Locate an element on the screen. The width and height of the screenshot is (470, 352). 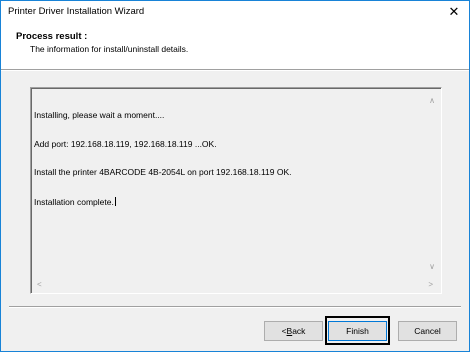
title-bar: Printer Driver Installation Wizard ✕ is located at coordinates (235, 12).